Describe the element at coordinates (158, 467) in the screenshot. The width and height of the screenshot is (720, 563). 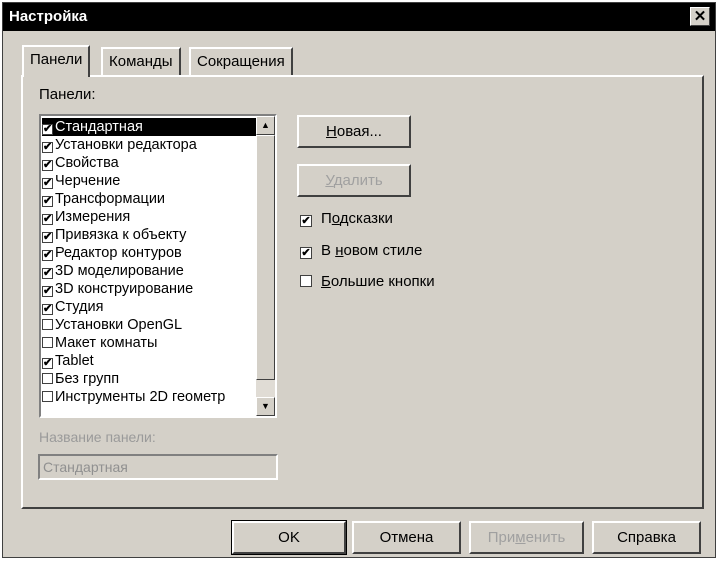
I see `panel-name-field: Стандартная` at that location.